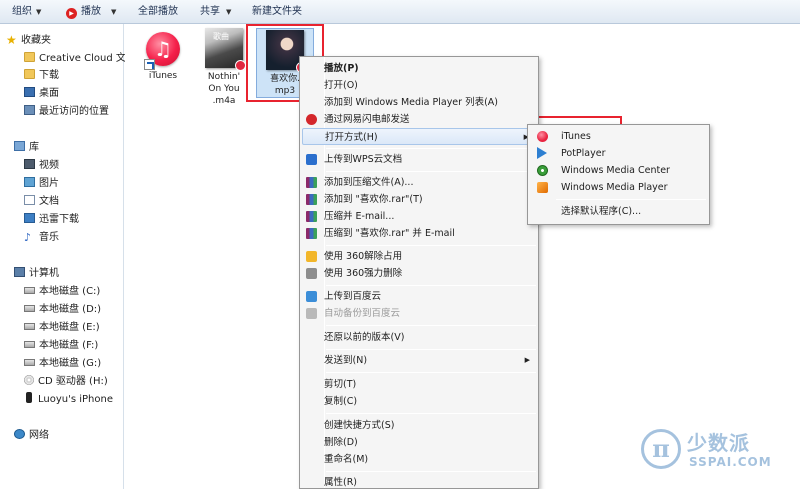 Image resolution: width=800 pixels, height=489 pixels. I want to click on nav-music: ♪ 音乐, so click(41, 238).